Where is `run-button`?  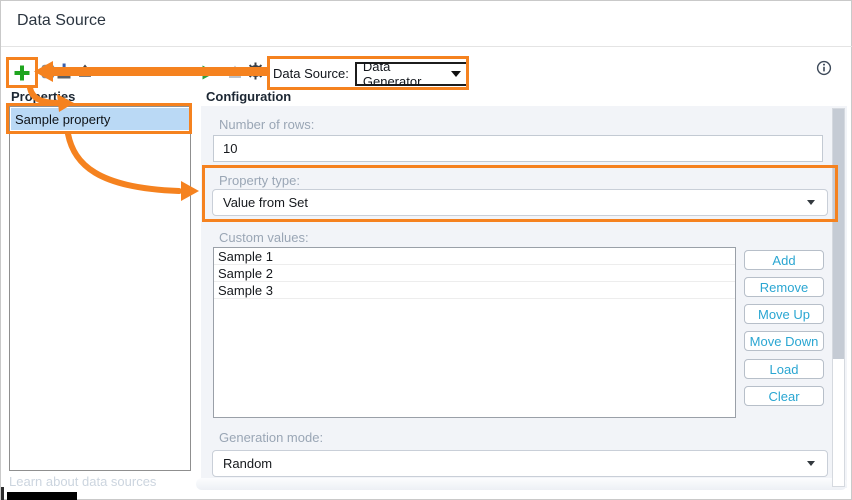
run-button is located at coordinates (208, 72).